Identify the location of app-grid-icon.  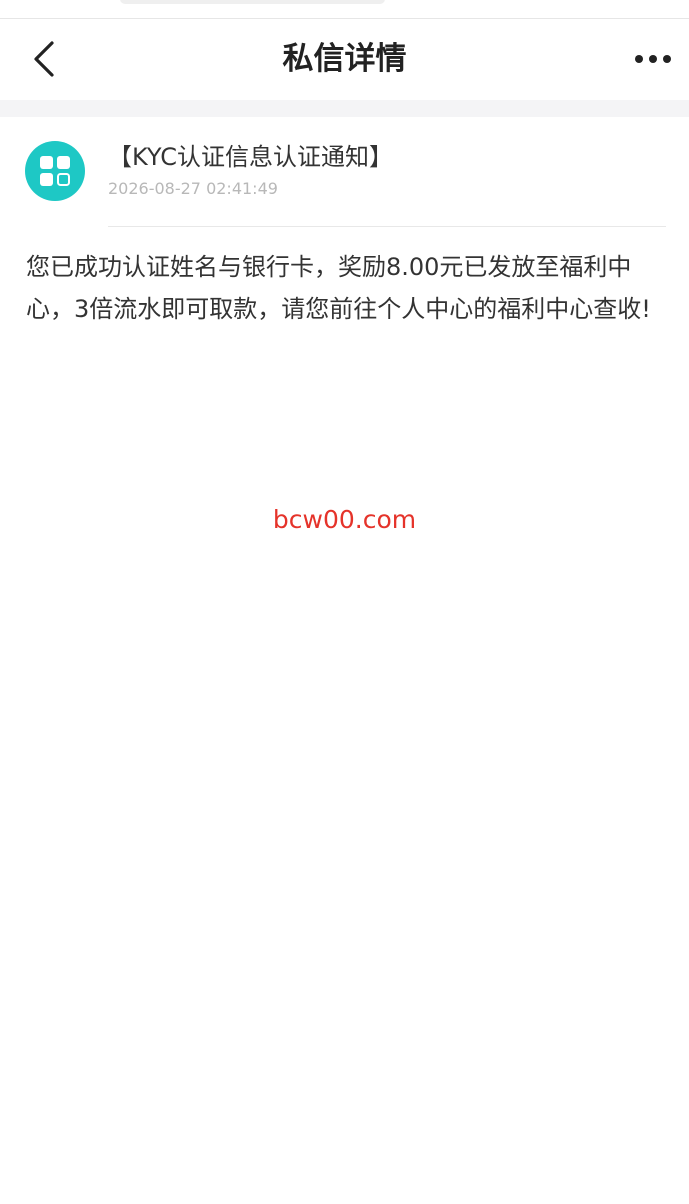
(55, 171).